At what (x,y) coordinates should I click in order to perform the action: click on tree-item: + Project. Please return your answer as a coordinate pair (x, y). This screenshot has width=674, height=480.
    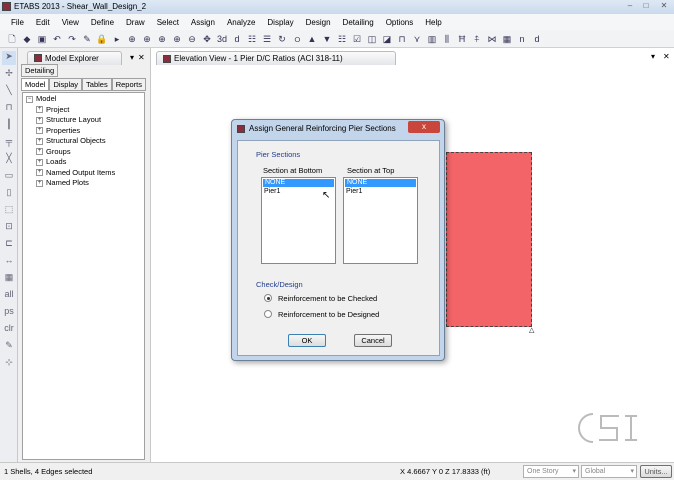
    Looking at the image, I should click on (83, 110).